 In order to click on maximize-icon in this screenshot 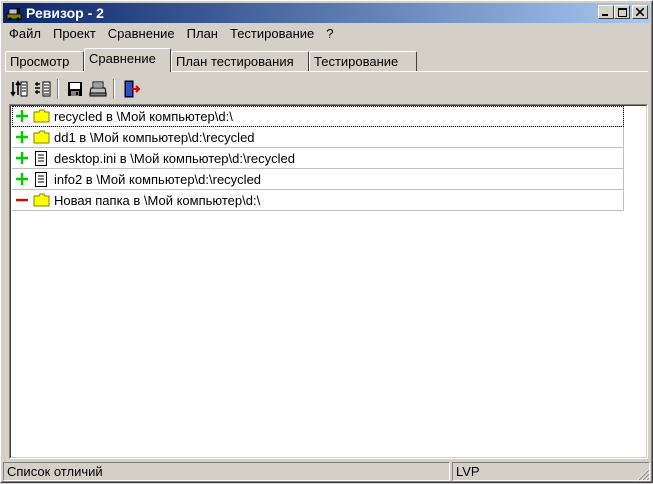, I will do `click(622, 12)`.